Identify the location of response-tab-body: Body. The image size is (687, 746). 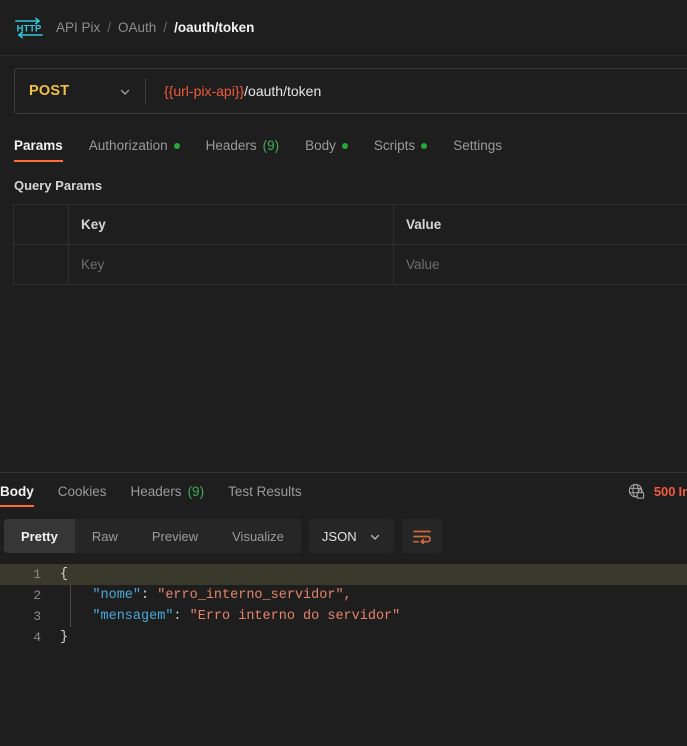
(17, 495).